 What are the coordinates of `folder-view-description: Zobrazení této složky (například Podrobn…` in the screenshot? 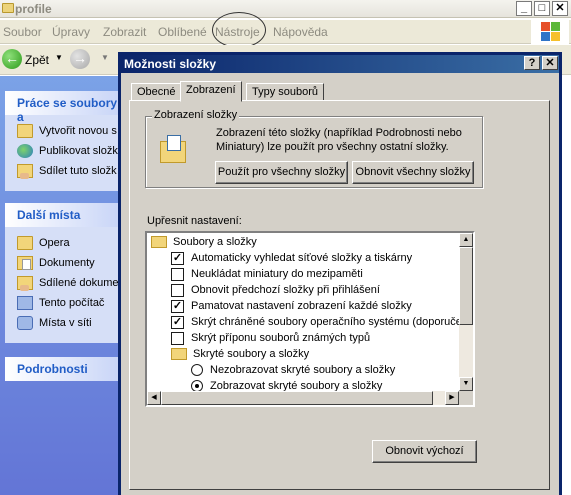 It's located at (339, 140).